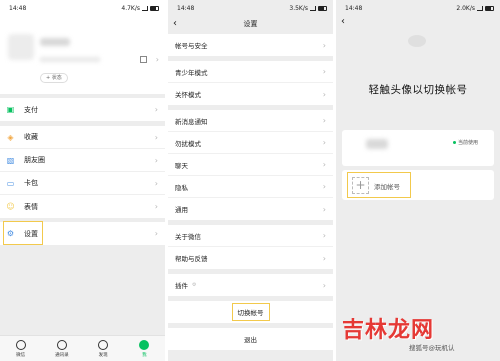 Image resolution: width=500 pixels, height=361 pixels. What do you see at coordinates (103, 345) in the screenshot?
I see `discover-icon` at bounding box center [103, 345].